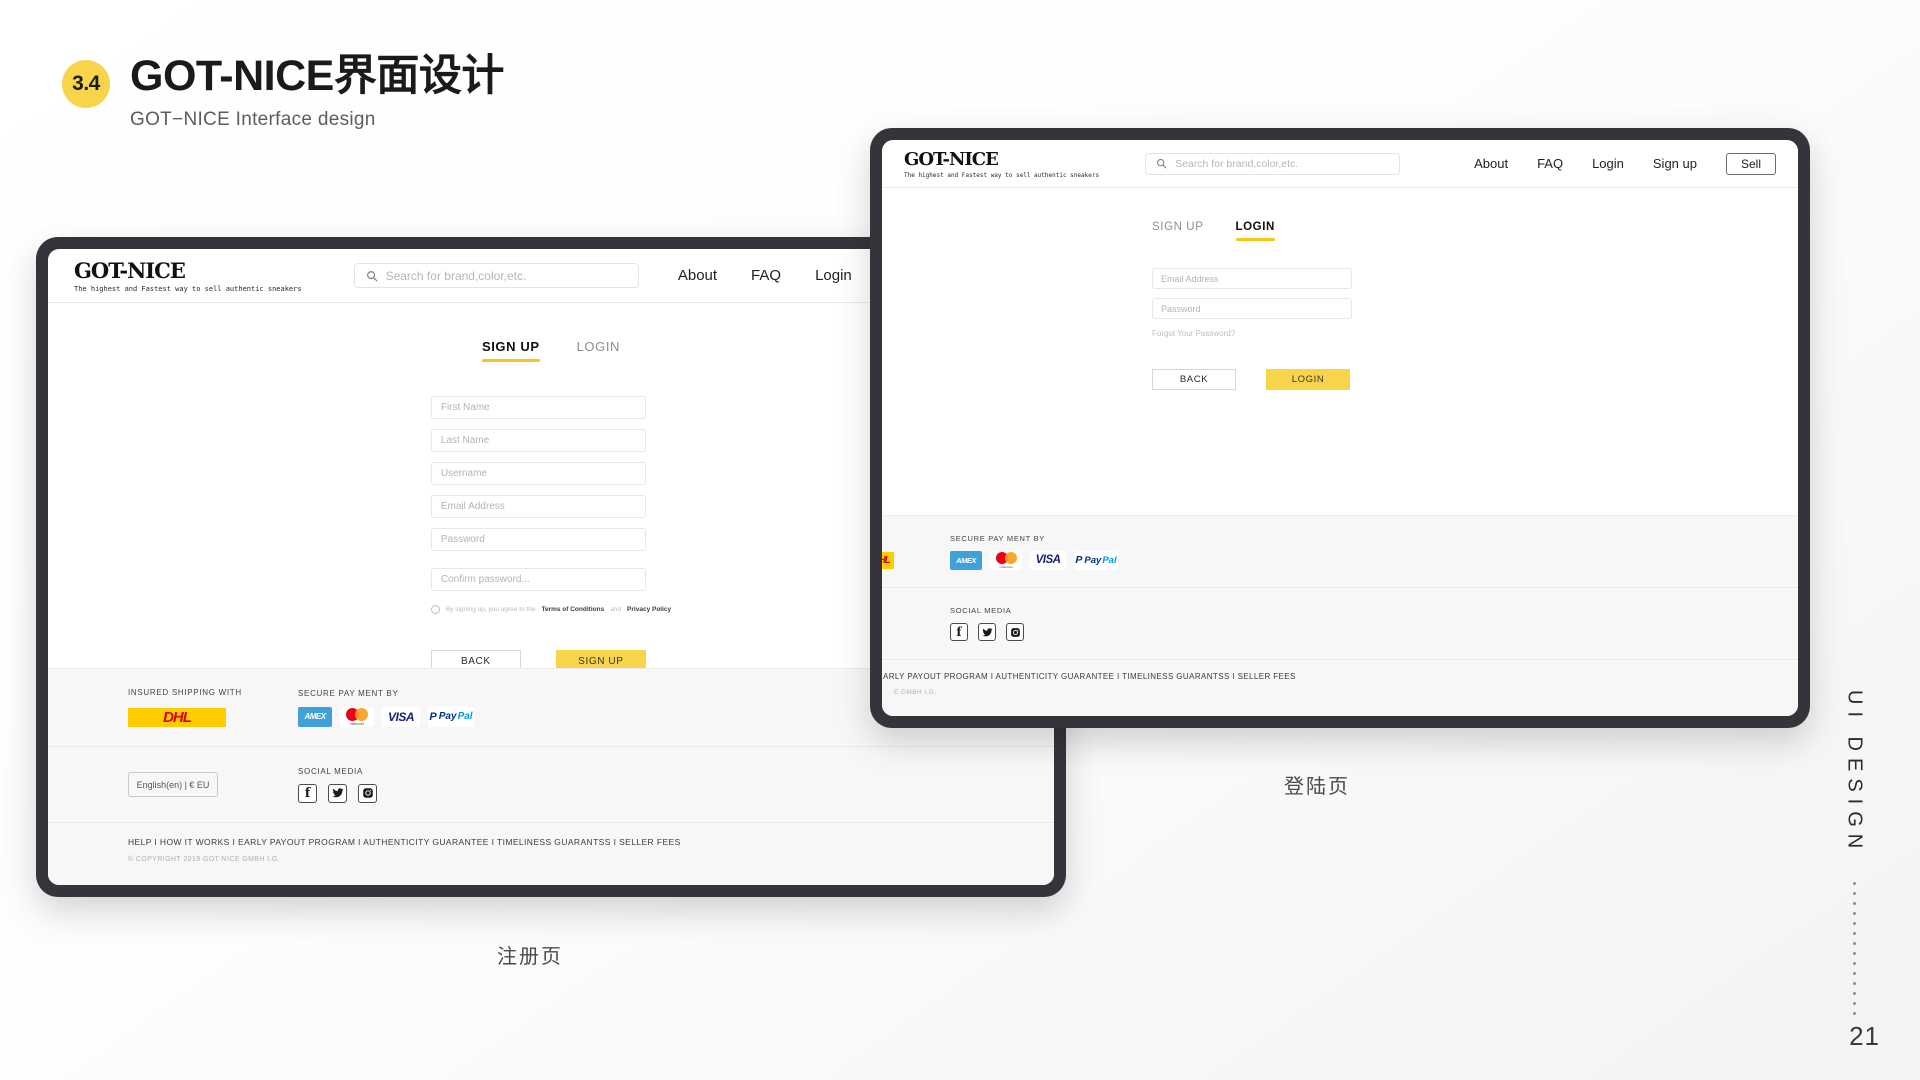 The width and height of the screenshot is (1920, 1080). I want to click on visa-logo-login: VISA, so click(1048, 560).